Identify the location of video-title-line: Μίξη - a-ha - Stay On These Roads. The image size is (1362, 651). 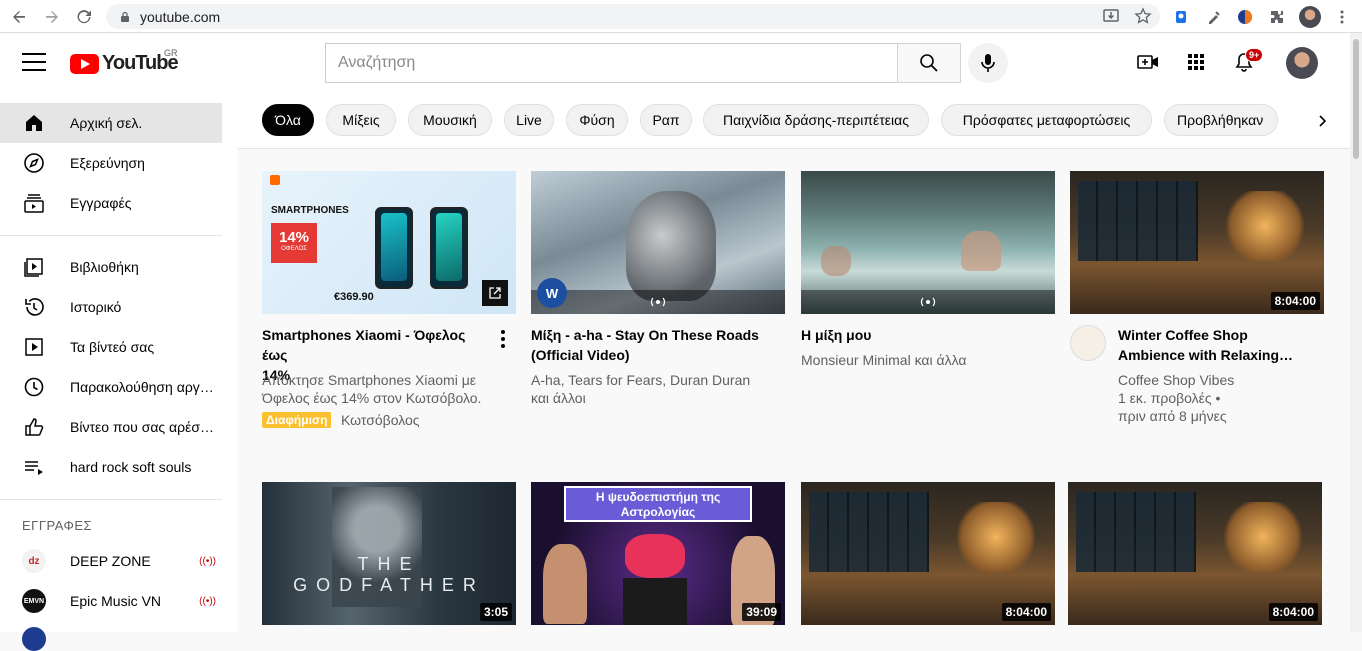
(645, 335).